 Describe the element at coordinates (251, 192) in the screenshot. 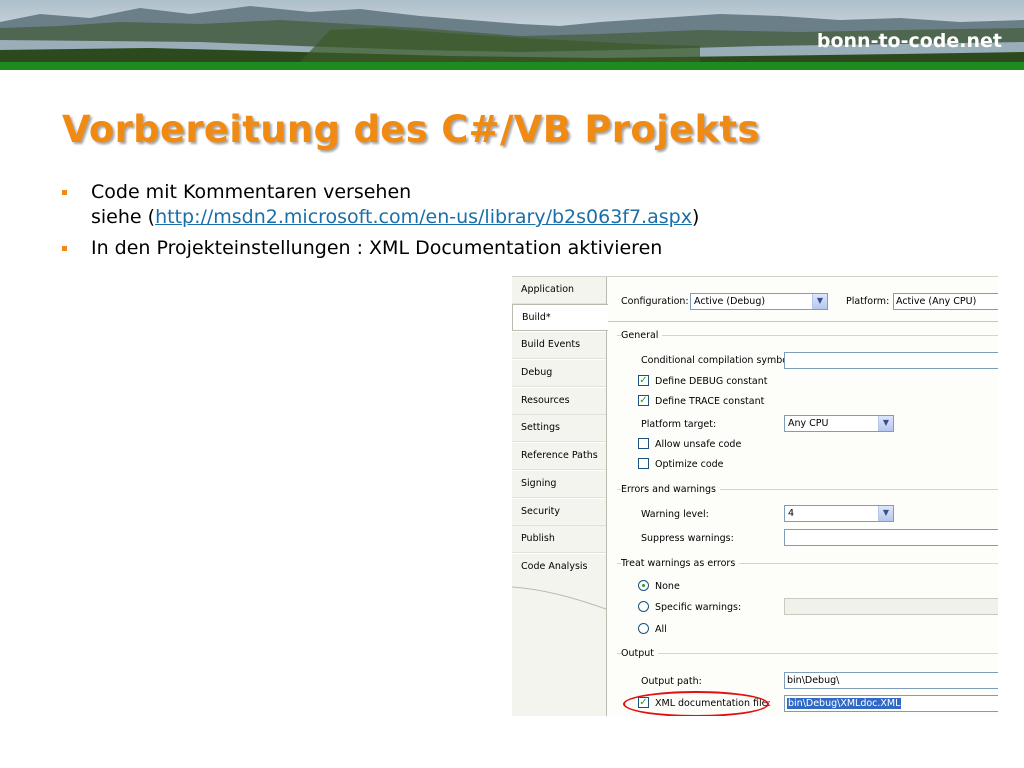

I see `bullet-text: Code mit Kommentaren versehen` at that location.